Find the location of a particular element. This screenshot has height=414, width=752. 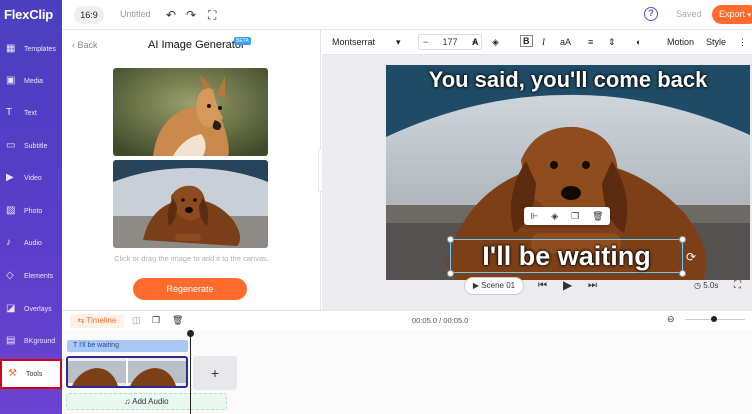

text-color-icon: A is located at coordinates (475, 42).